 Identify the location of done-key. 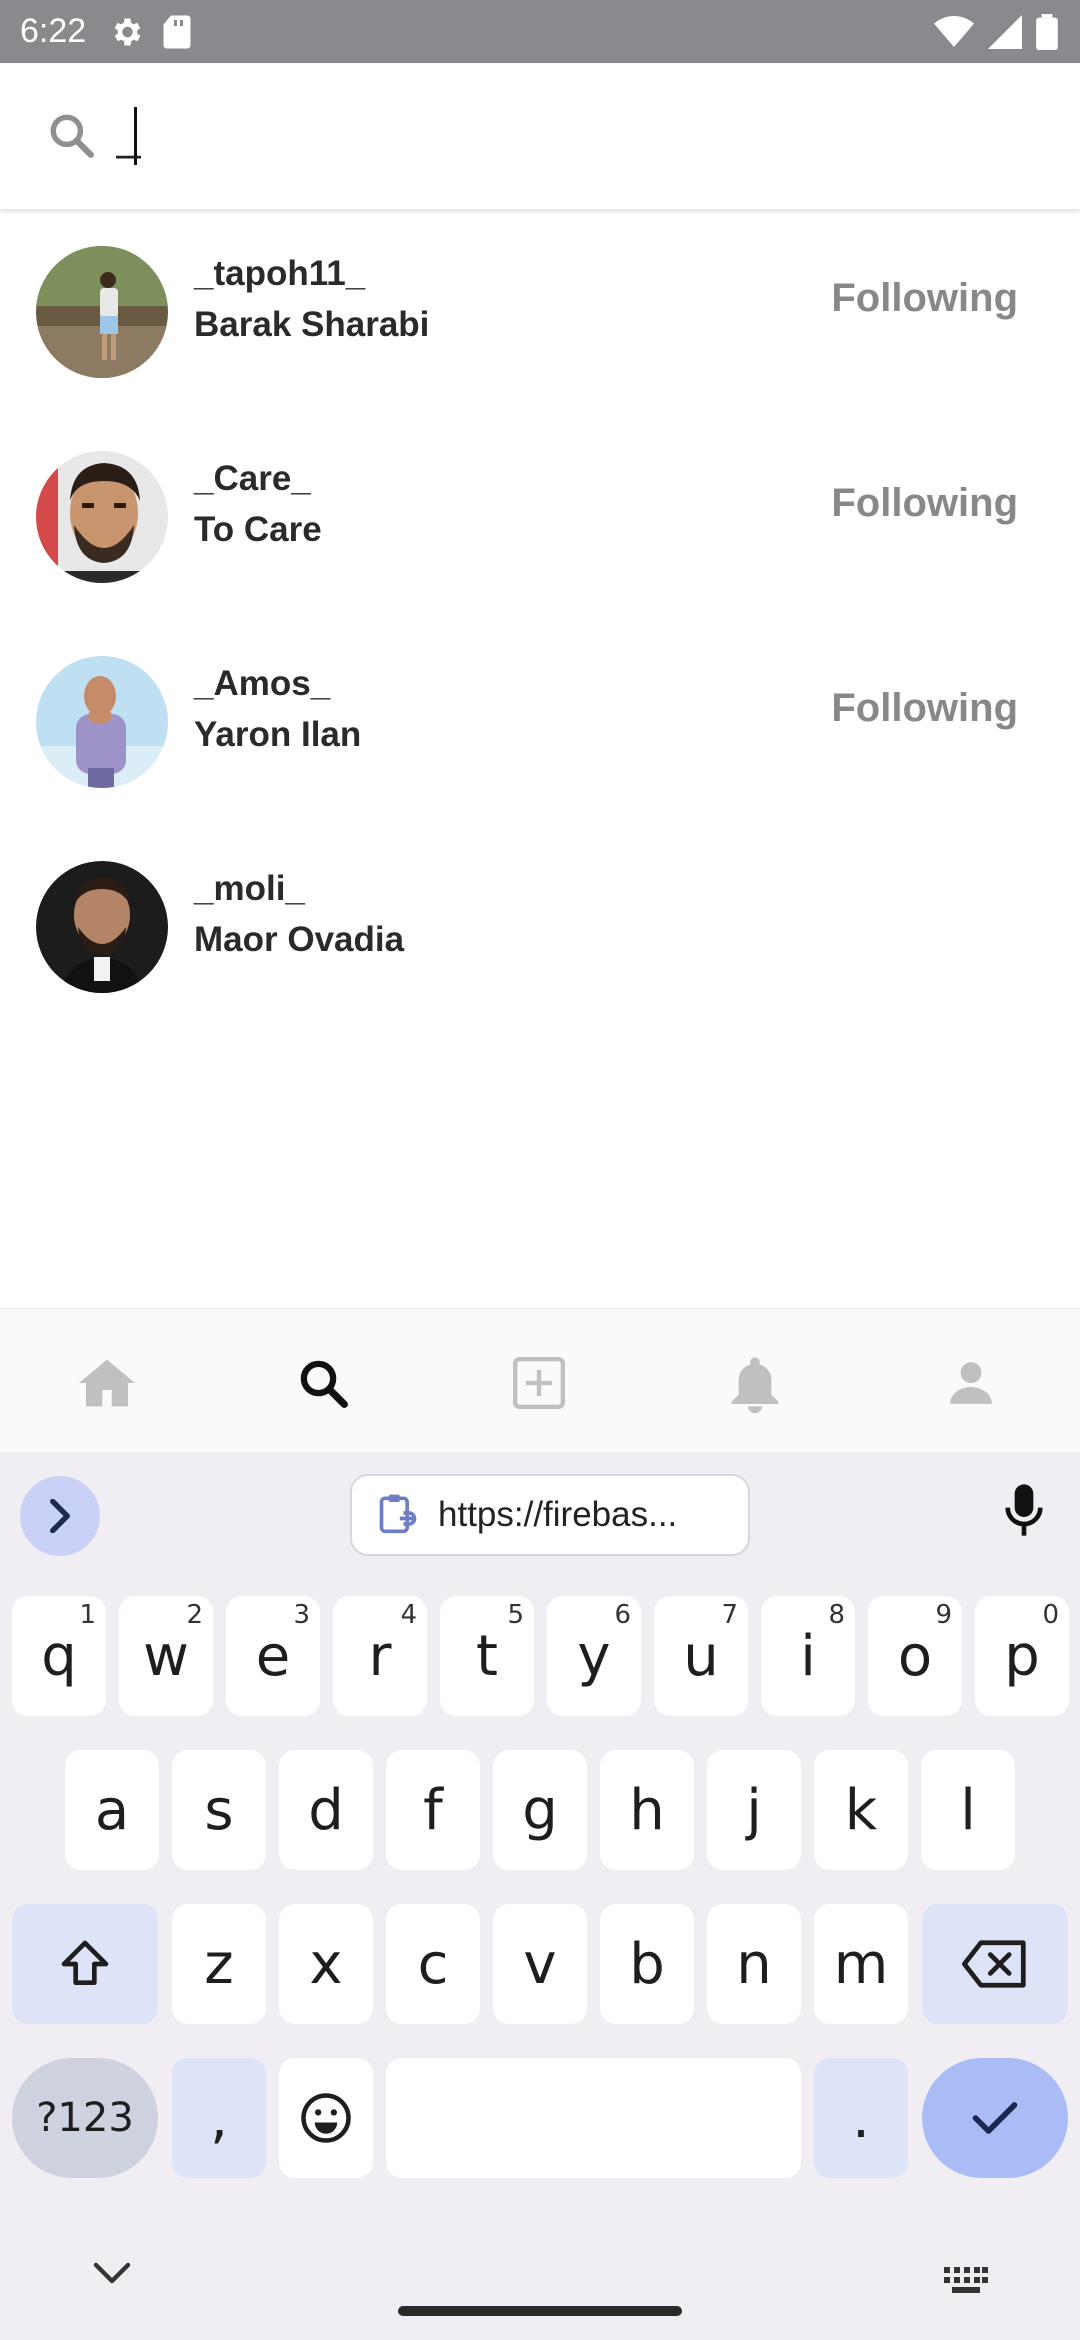
(995, 2118).